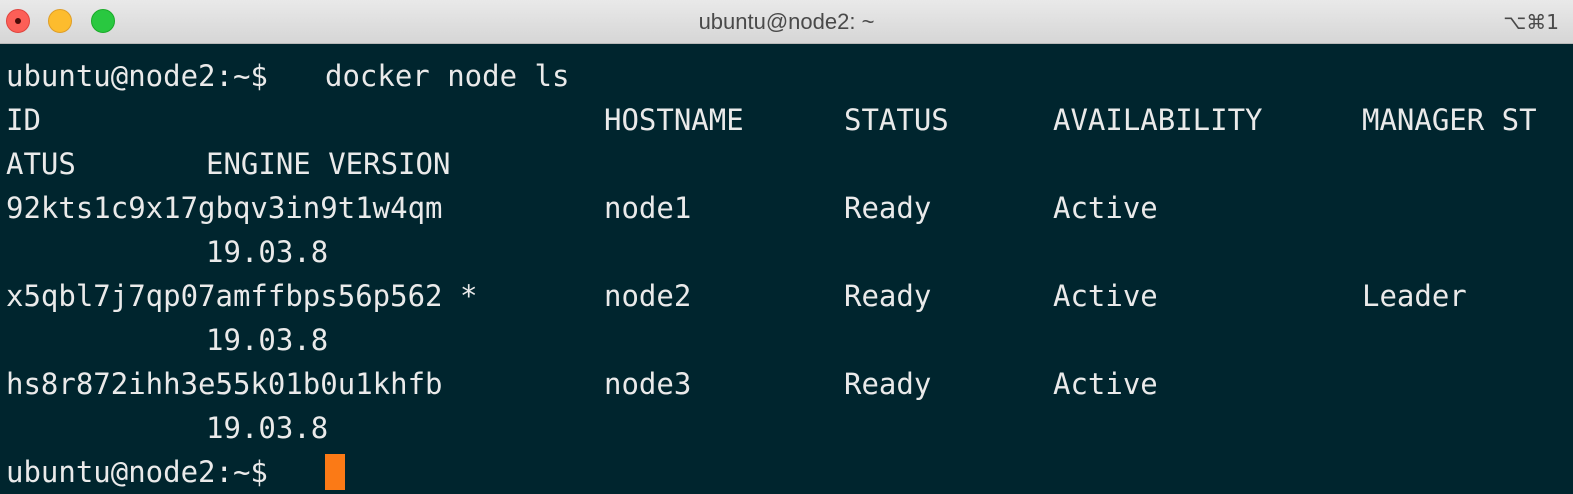  I want to click on node-hostname: node3, so click(648, 384).